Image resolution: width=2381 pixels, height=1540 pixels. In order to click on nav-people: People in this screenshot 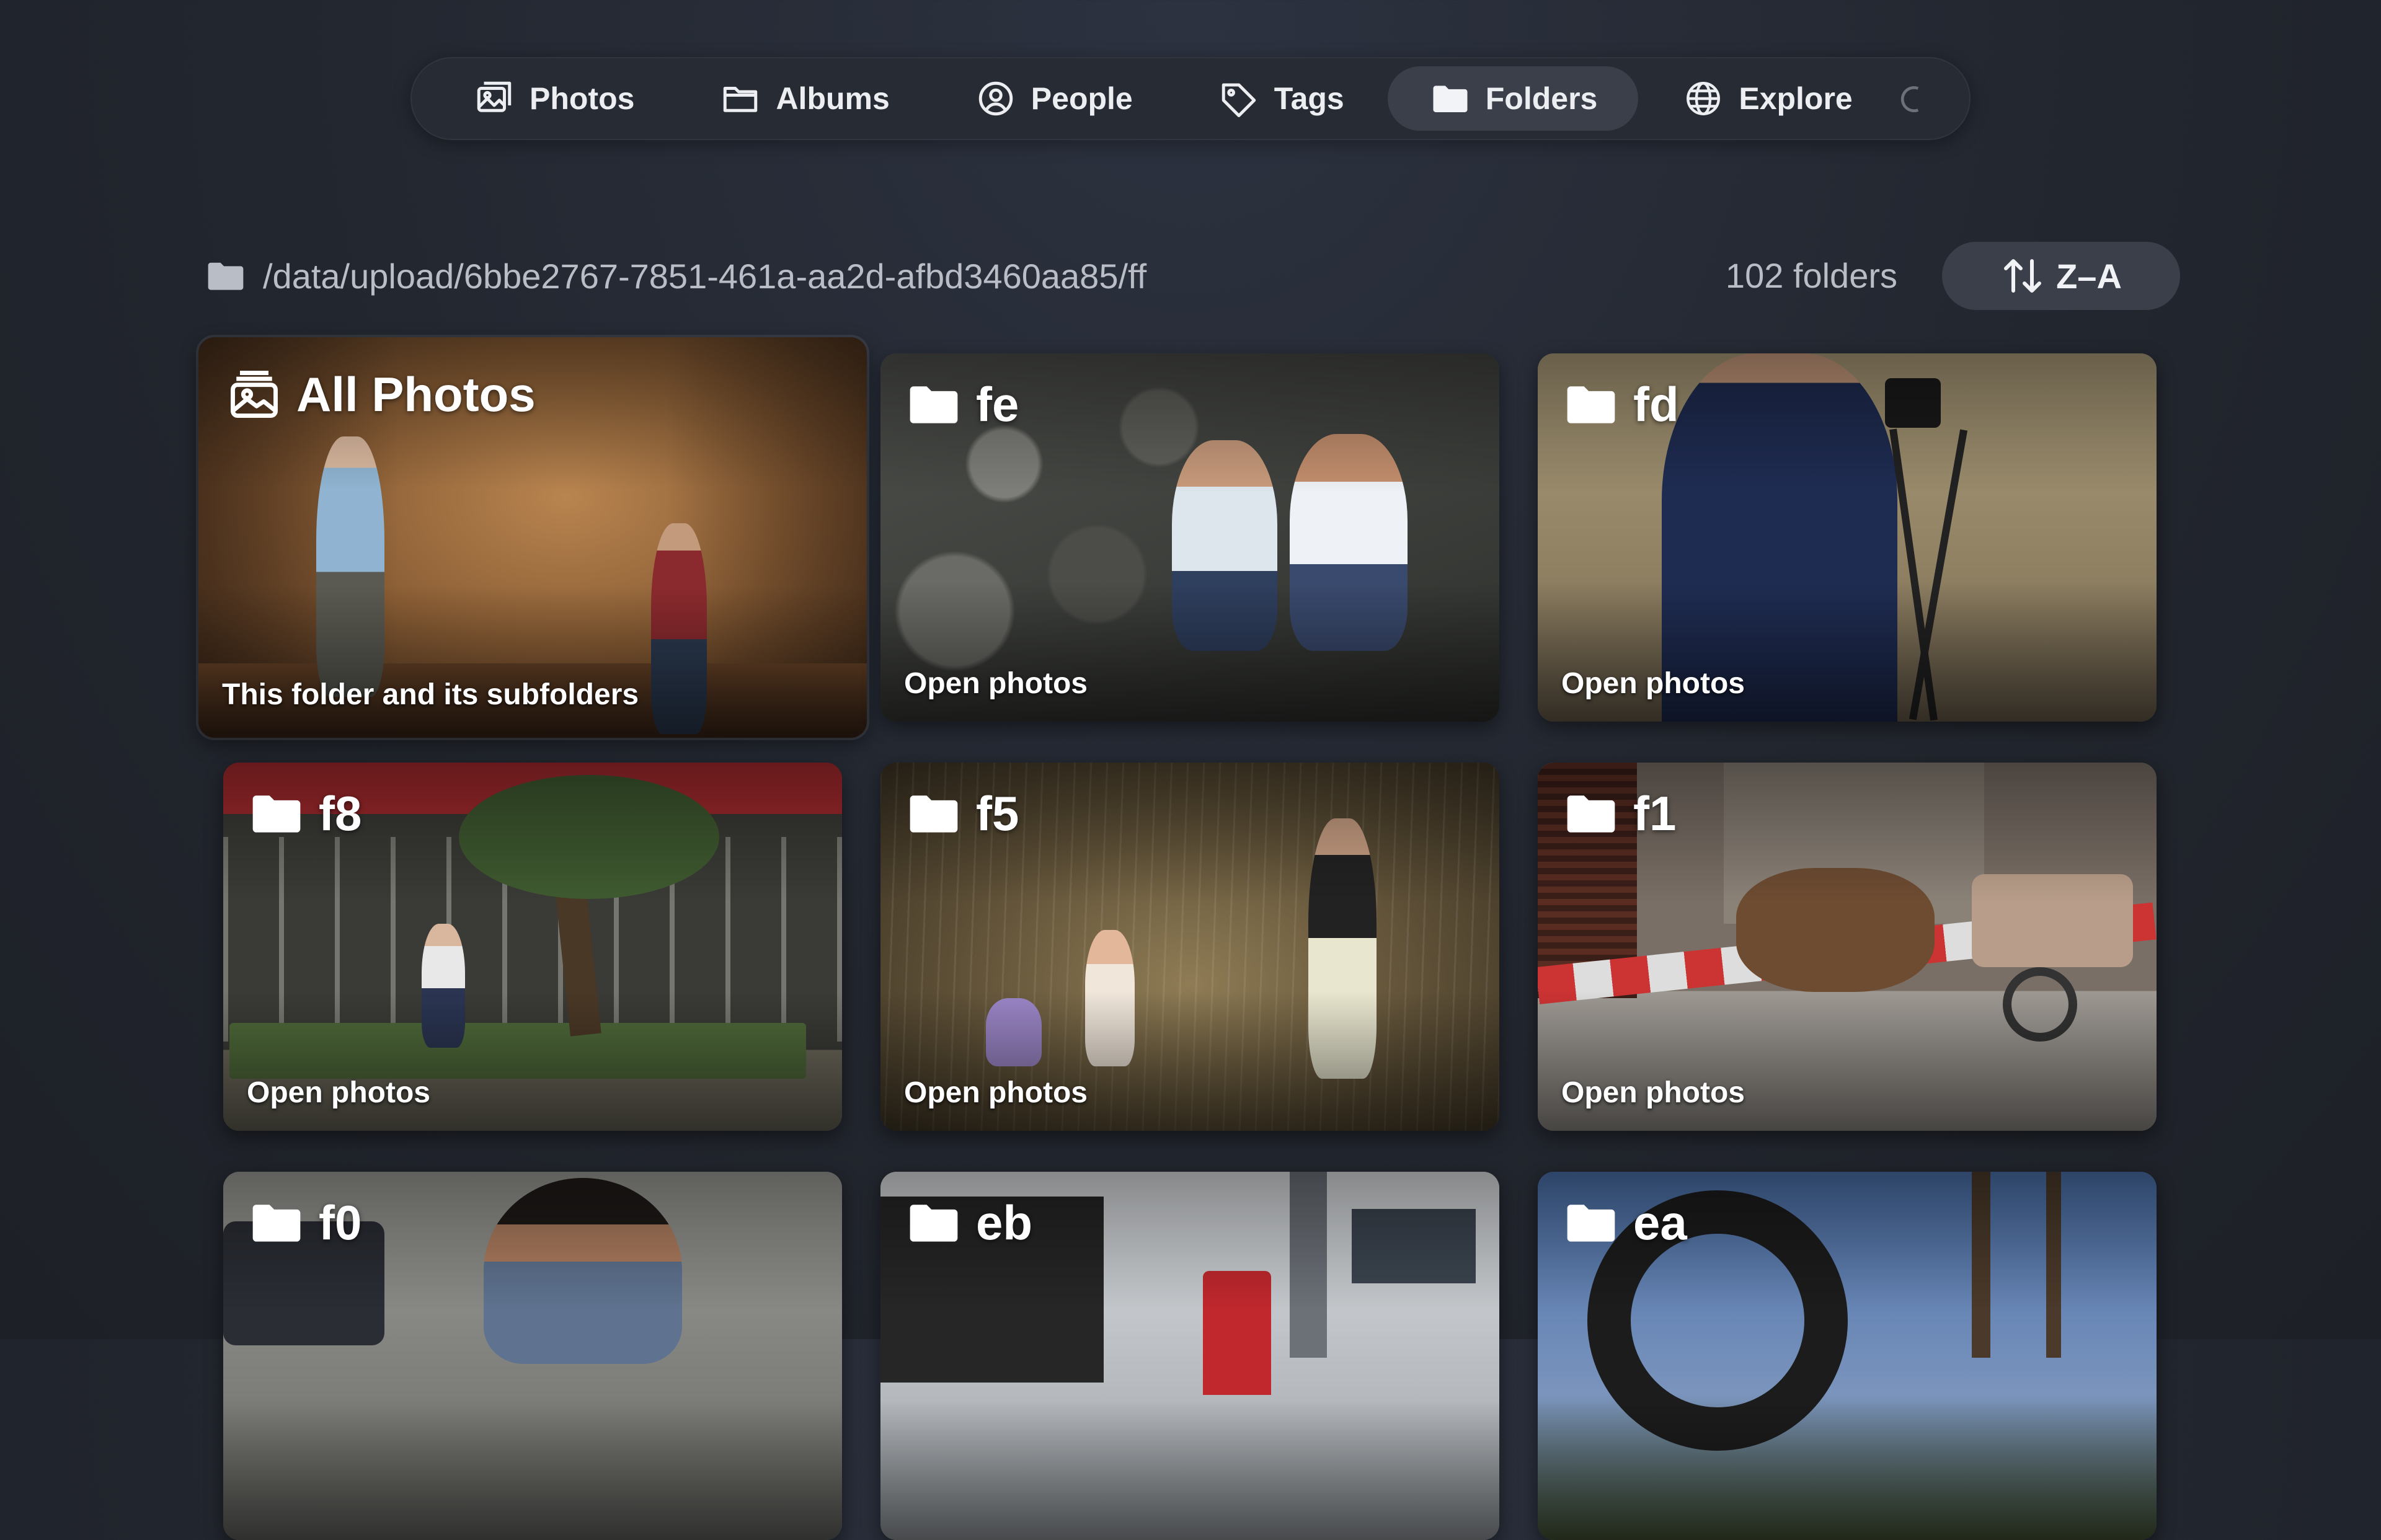, I will do `click(1053, 98)`.